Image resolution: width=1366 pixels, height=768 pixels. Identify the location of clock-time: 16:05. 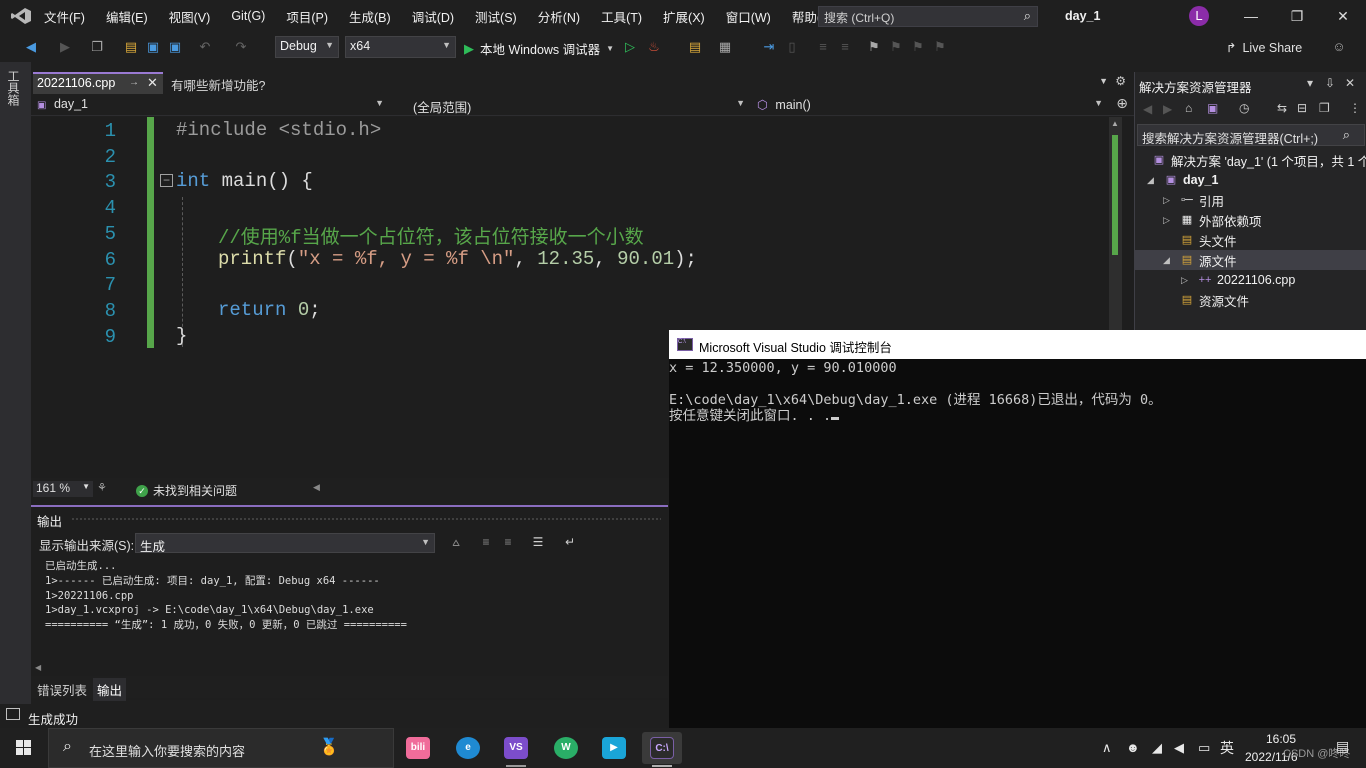
(1281, 739).